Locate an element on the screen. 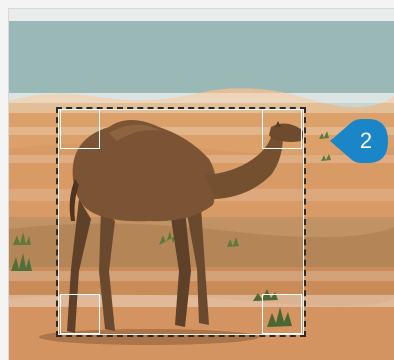 The width and height of the screenshot is (394, 360). crop-handle-top-right is located at coordinates (282, 129).